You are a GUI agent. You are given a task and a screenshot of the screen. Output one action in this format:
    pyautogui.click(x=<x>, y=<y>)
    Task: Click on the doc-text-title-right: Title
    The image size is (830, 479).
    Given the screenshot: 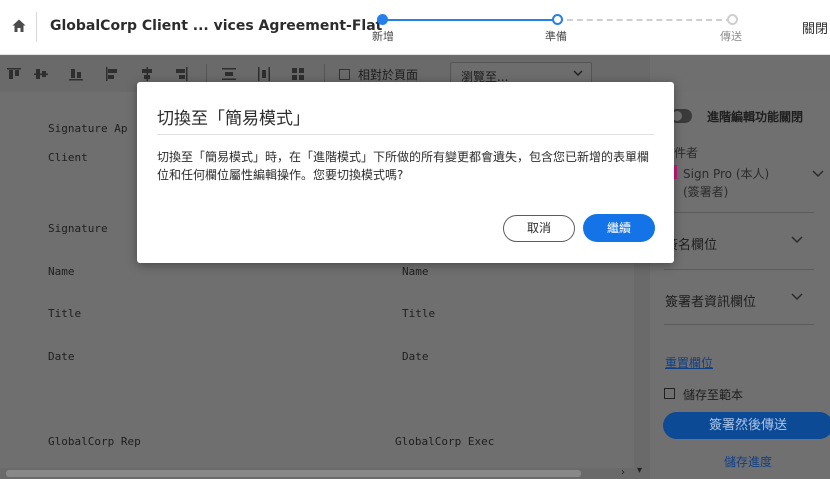 What is the action you would take?
    pyautogui.click(x=419, y=313)
    